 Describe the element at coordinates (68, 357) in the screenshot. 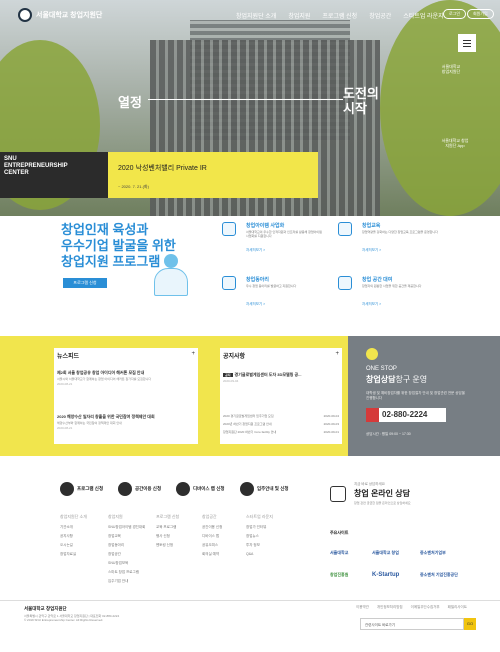

I see `newsfeed-heading: 뉴스피드` at that location.